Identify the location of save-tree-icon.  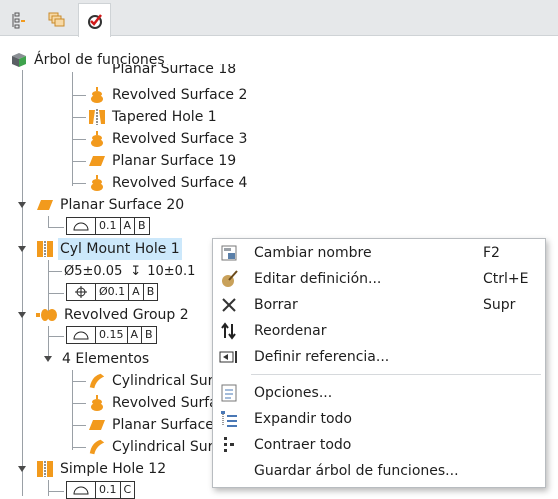
(229, 471).